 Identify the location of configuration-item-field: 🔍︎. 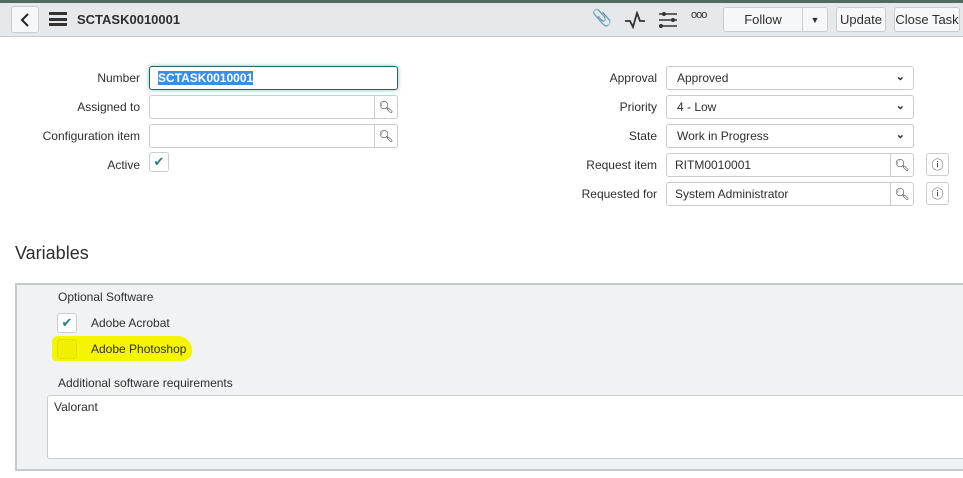
(273, 136).